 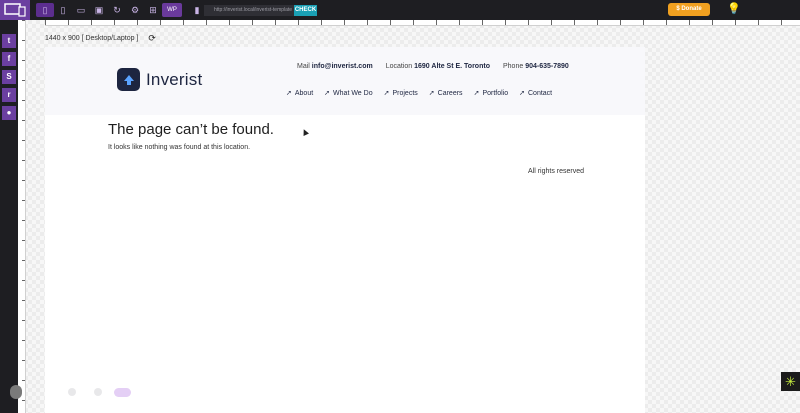 What do you see at coordinates (399, 66) in the screenshot?
I see `location-label: Location` at bounding box center [399, 66].